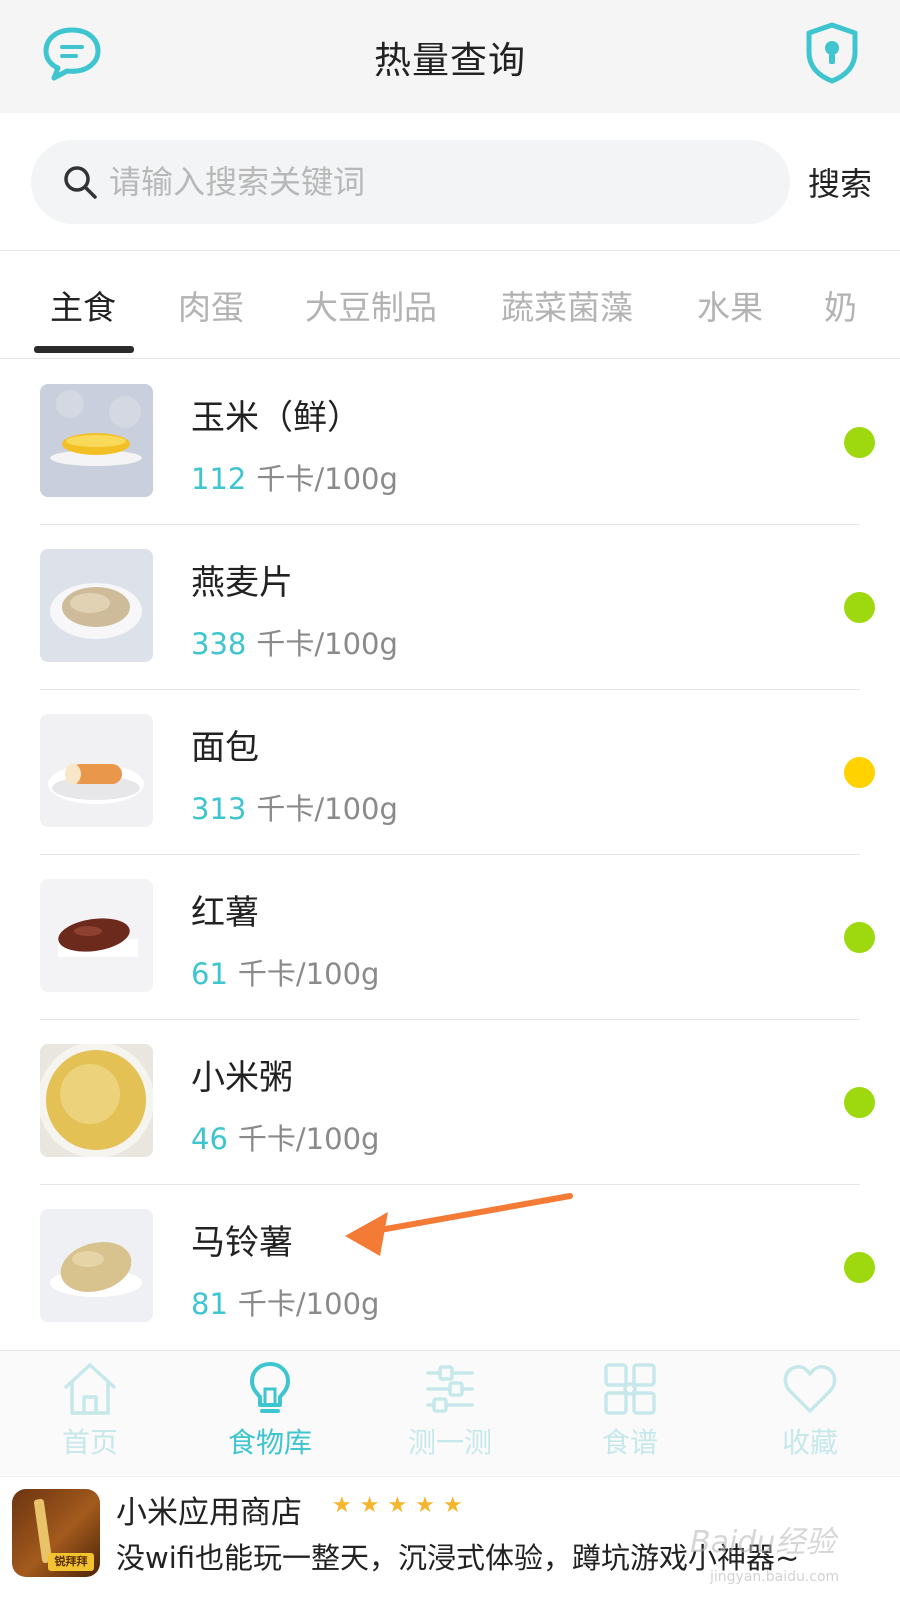 Image resolution: width=900 pixels, height=1600 pixels. I want to click on oatmeal-image, so click(96, 605).